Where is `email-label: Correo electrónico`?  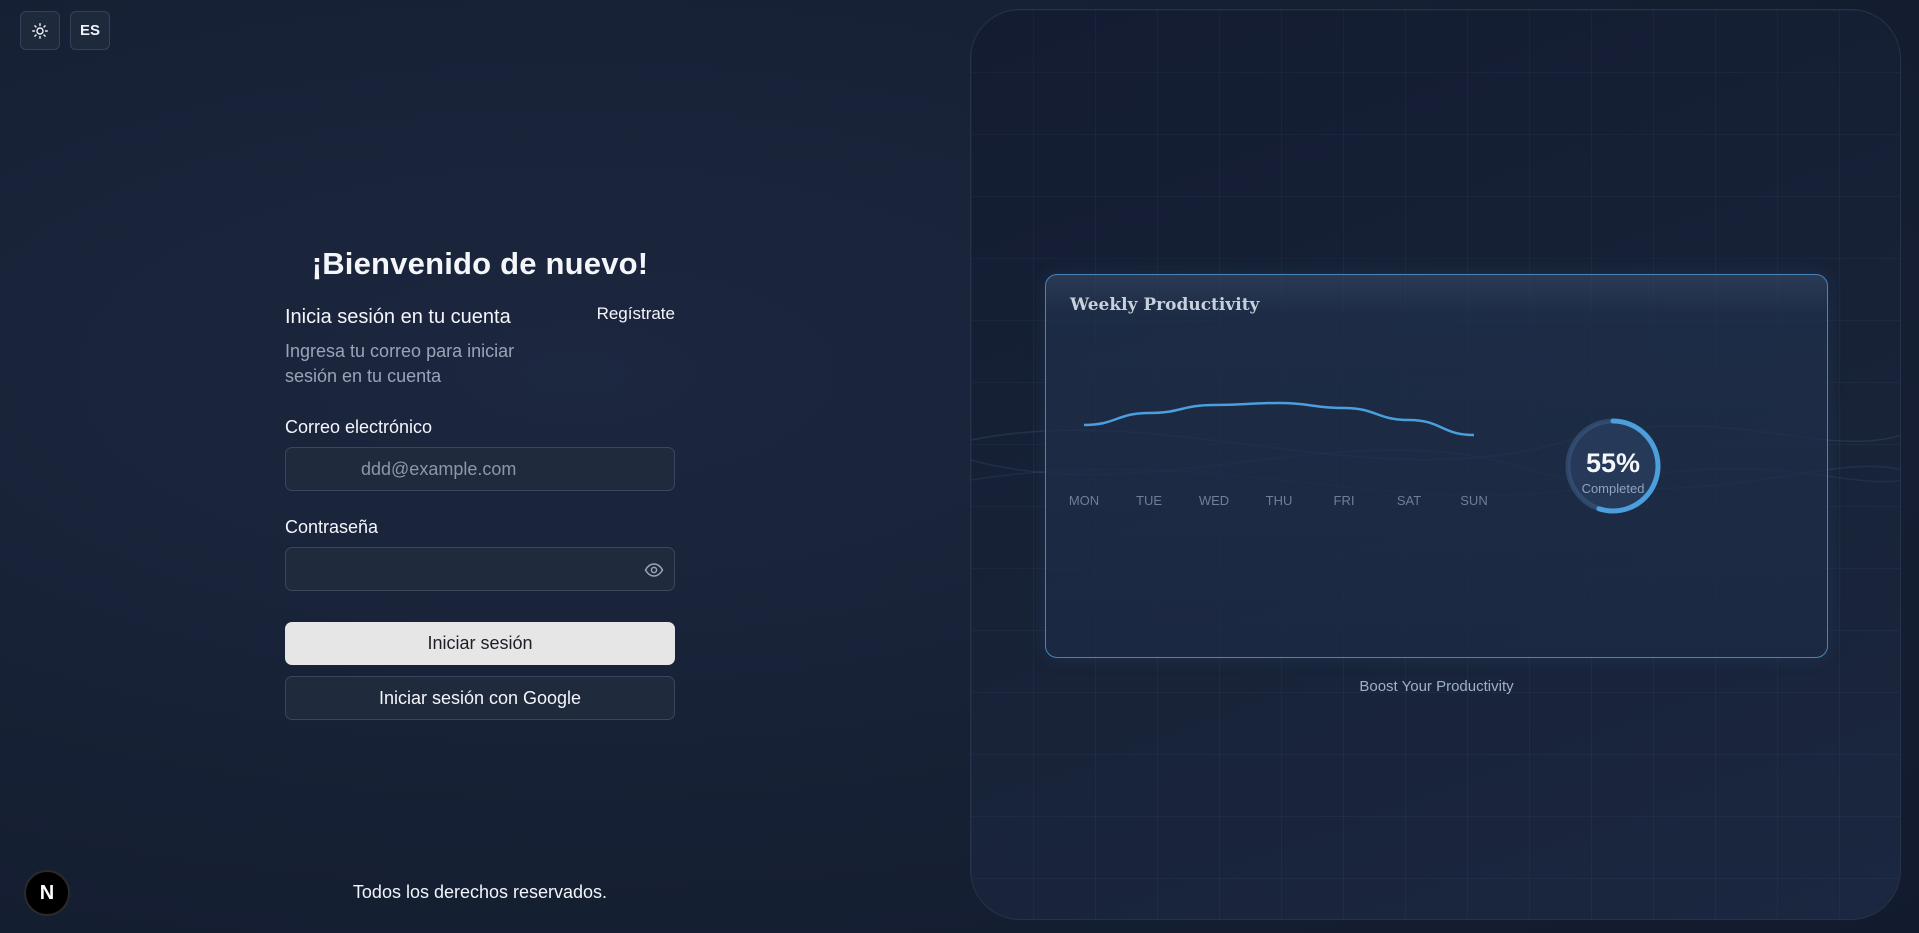
email-label: Correo electrónico is located at coordinates (359, 427).